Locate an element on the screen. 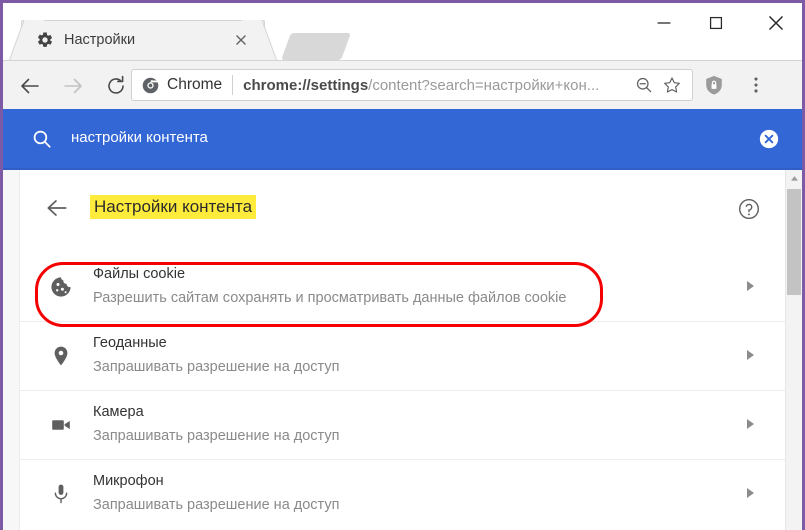  clear-search-icon is located at coordinates (769, 139).